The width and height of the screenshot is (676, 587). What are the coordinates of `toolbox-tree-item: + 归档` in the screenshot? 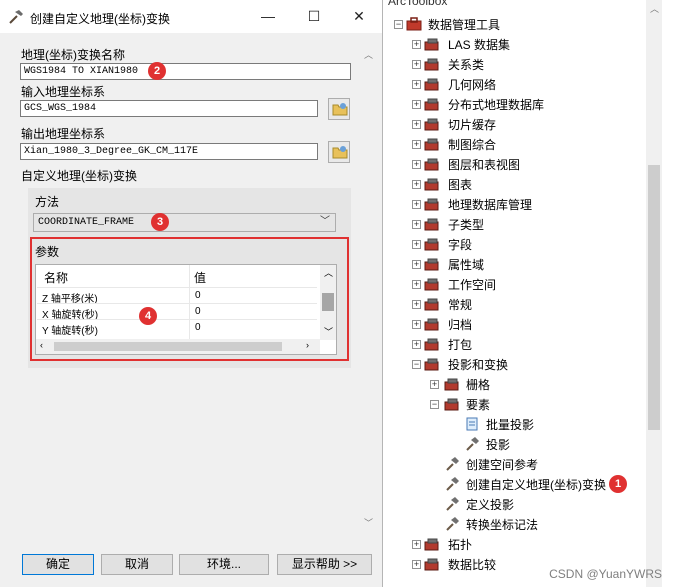 It's located at (509, 324).